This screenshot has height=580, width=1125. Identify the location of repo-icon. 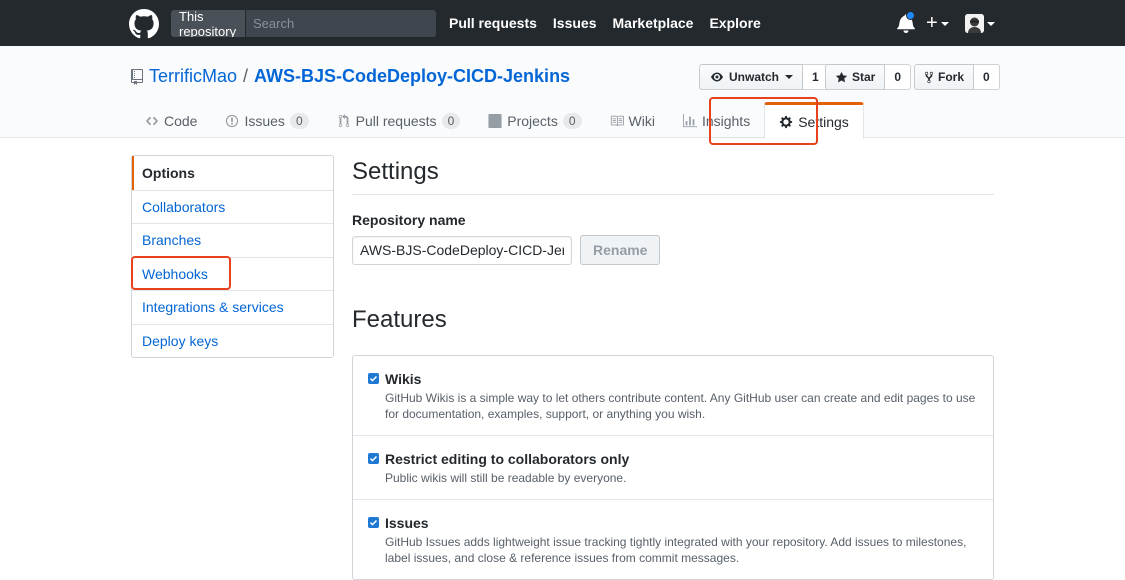
(137, 76).